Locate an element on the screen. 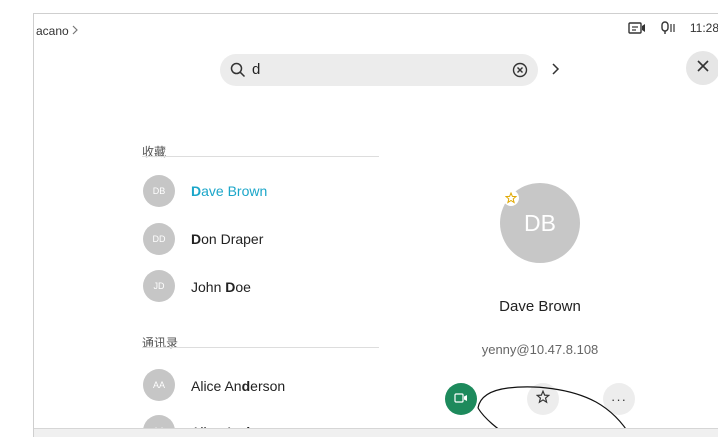 This screenshot has height=437, width=718. clock-time: 11:28 is located at coordinates (703, 28).